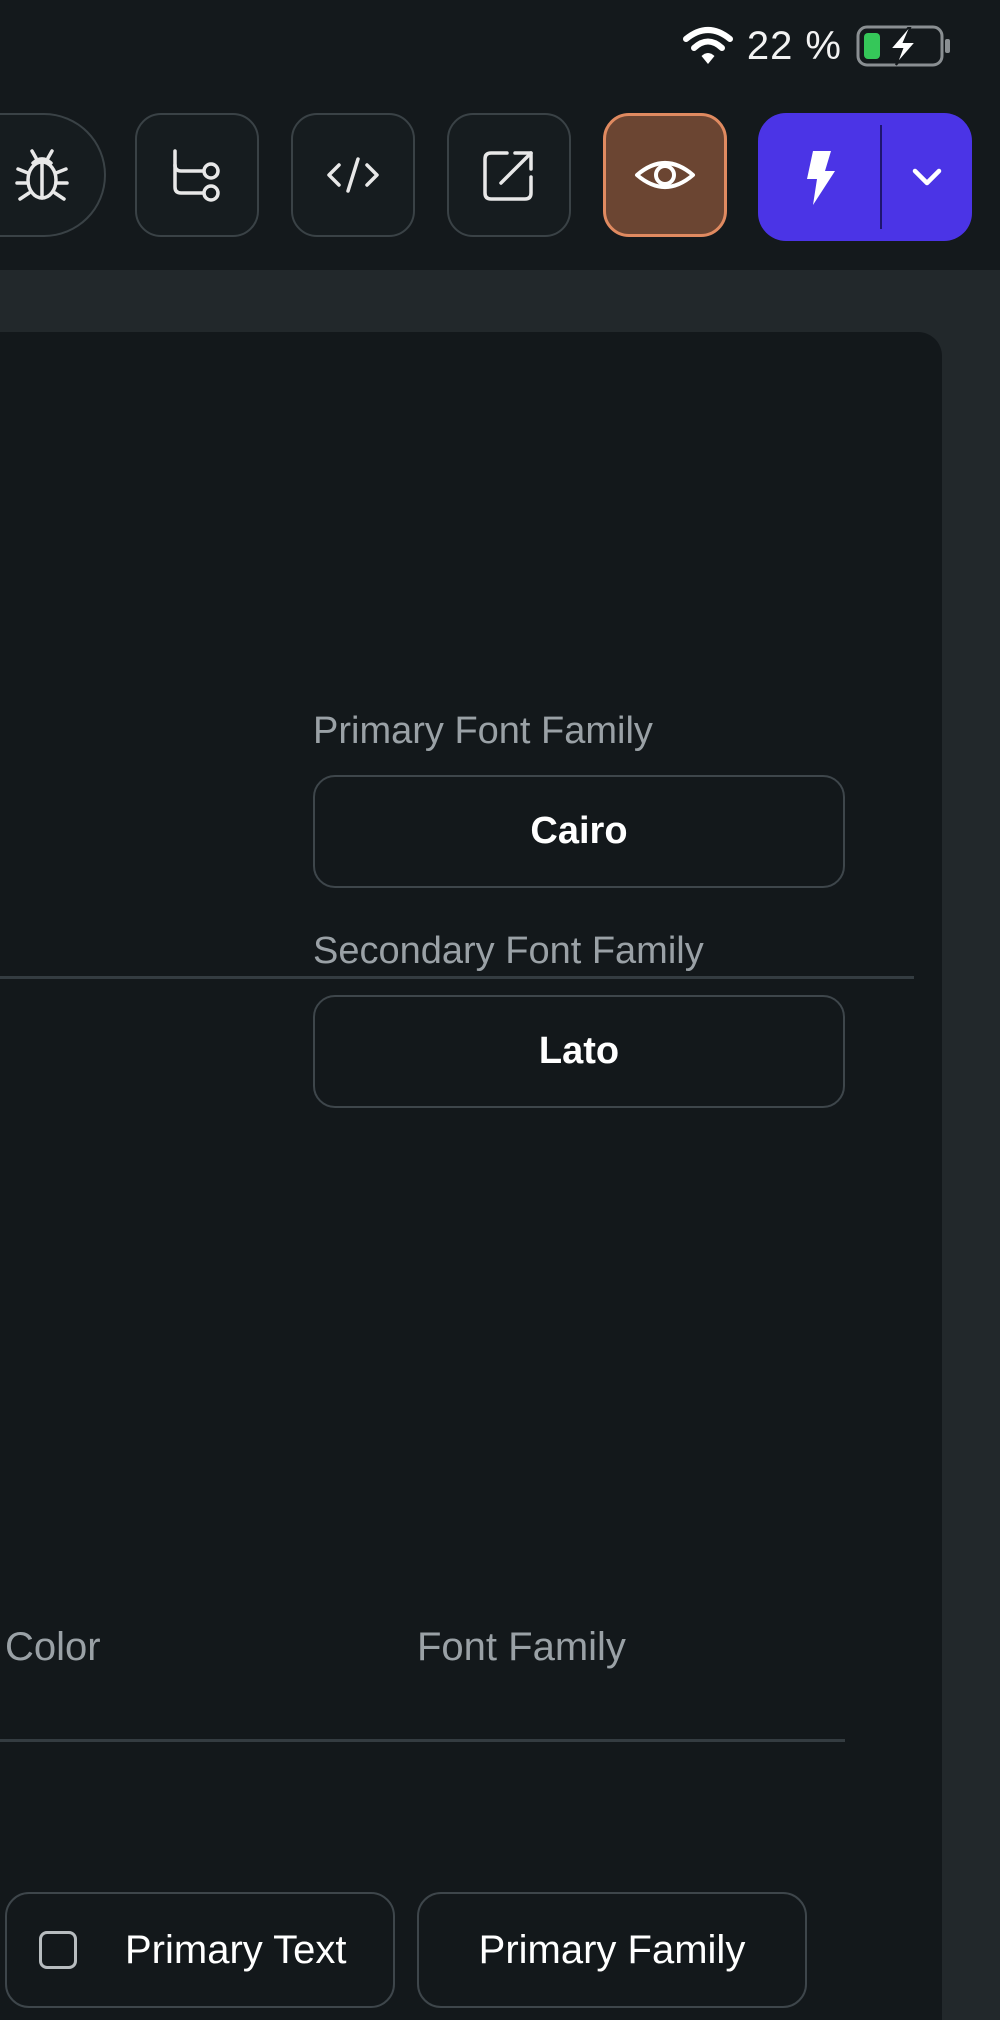  I want to click on chevron-down-icon, so click(927, 177).